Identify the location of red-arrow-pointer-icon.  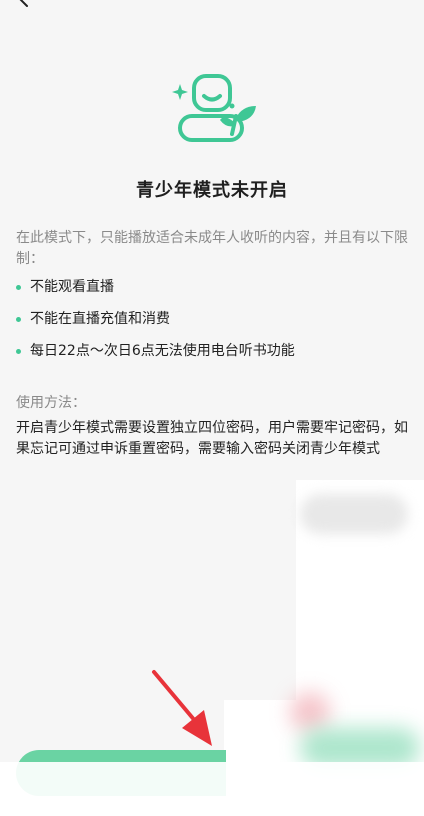
(182, 708).